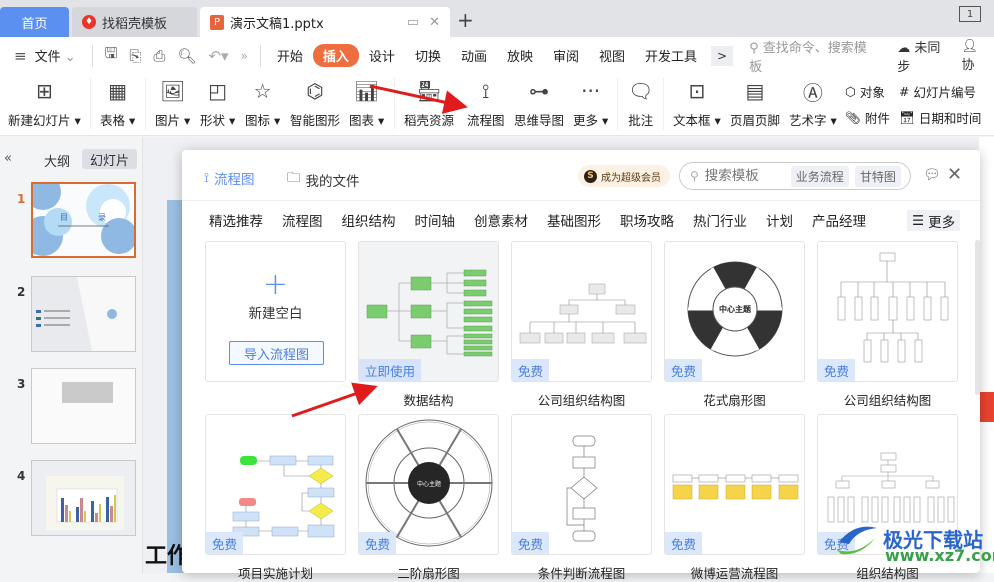 Image resolution: width=994 pixels, height=582 pixels. I want to click on more-categories-button: ☰更多, so click(933, 220).